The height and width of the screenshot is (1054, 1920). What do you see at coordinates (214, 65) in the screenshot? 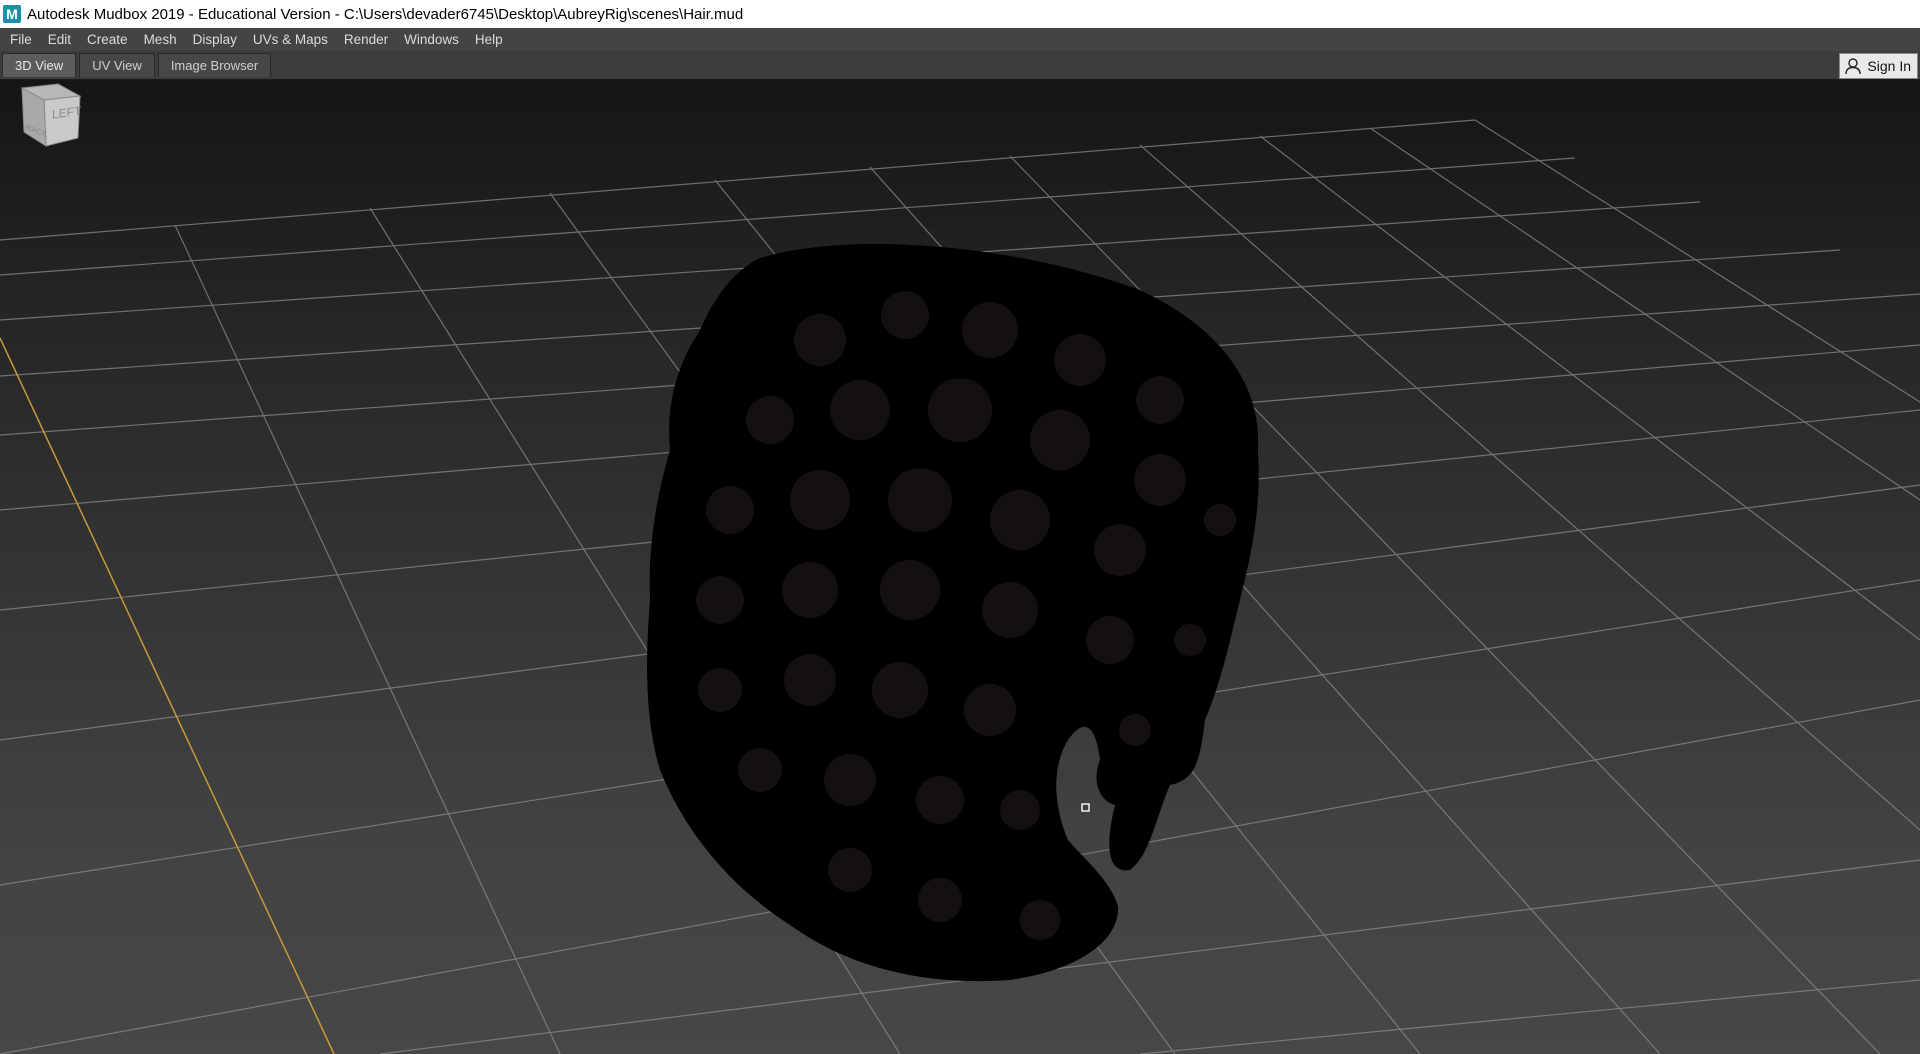
I see `tab-image-browser: Image Browser` at bounding box center [214, 65].